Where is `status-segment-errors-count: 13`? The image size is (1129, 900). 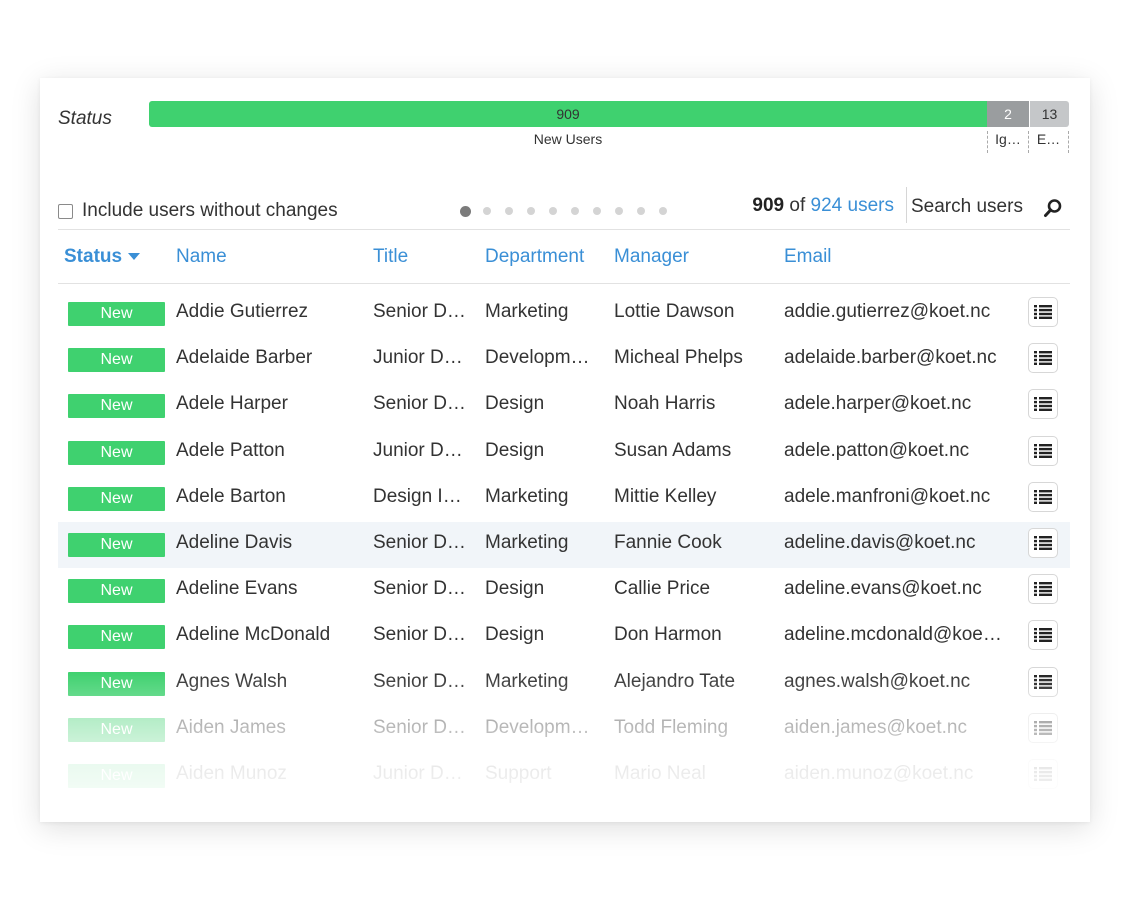 status-segment-errors-count: 13 is located at coordinates (1049, 114).